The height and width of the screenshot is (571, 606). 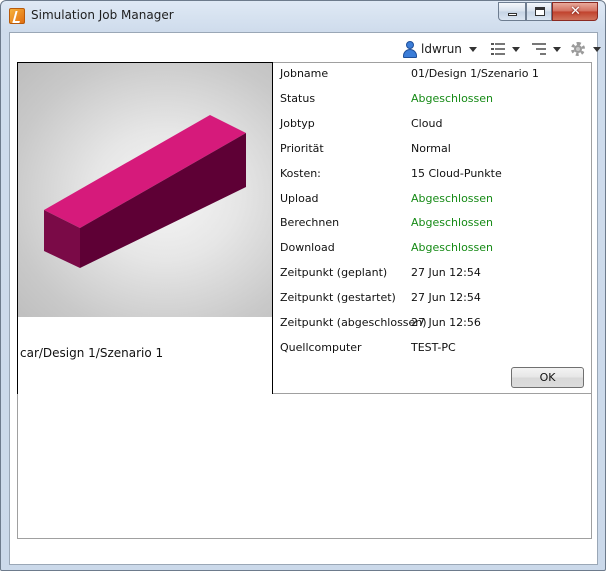 I want to click on property-label: Zeitpunkt (abgeschlossen), so click(x=353, y=322).